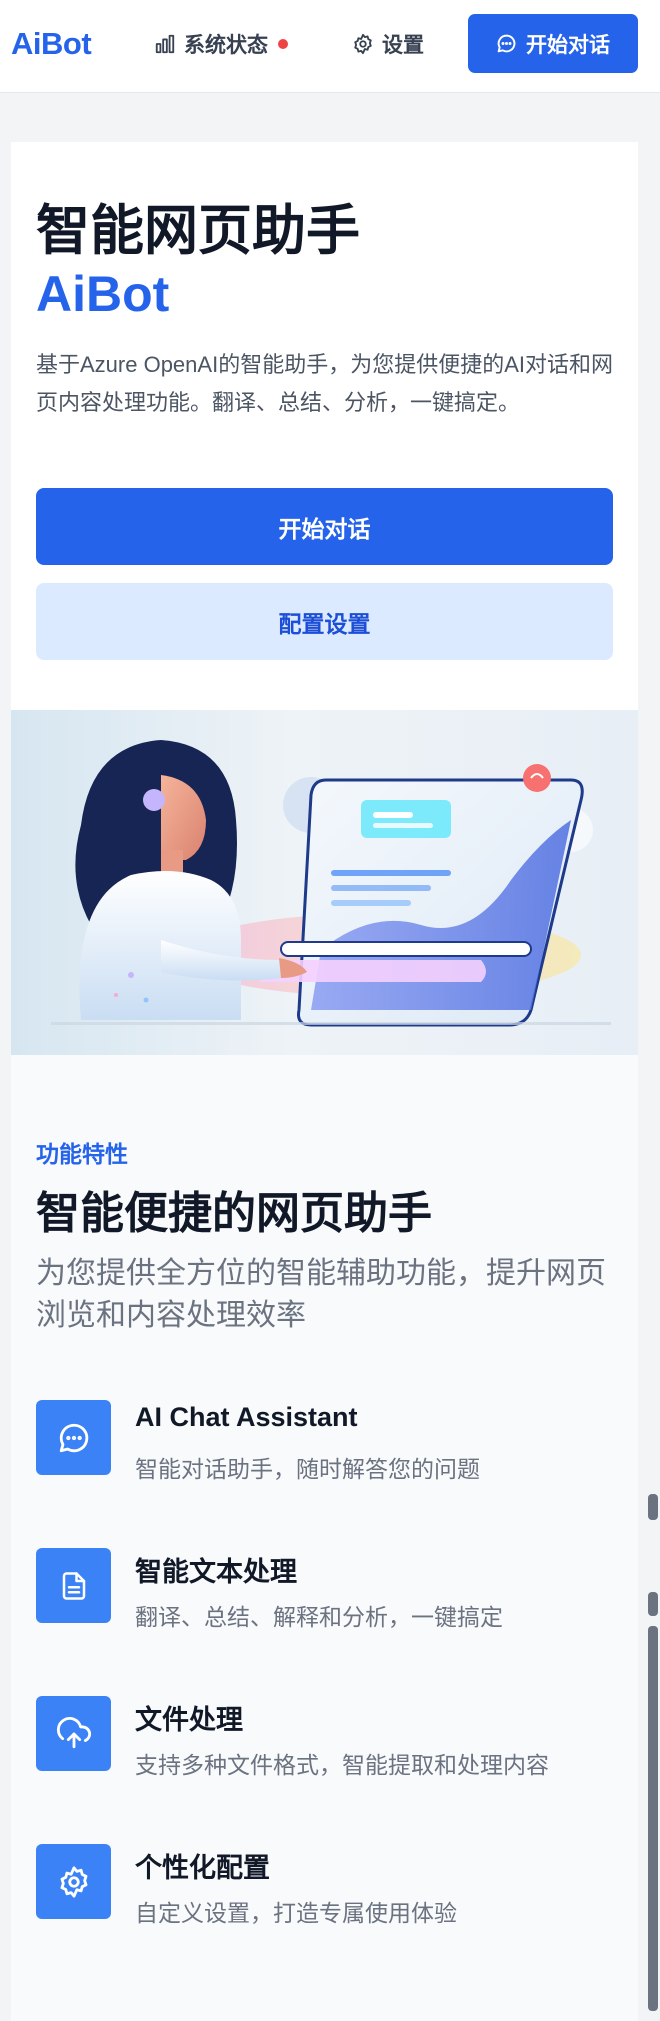 The height and width of the screenshot is (2021, 660). I want to click on feature-desc: 智能对话助手，随时解答您的问题, so click(307, 1469).